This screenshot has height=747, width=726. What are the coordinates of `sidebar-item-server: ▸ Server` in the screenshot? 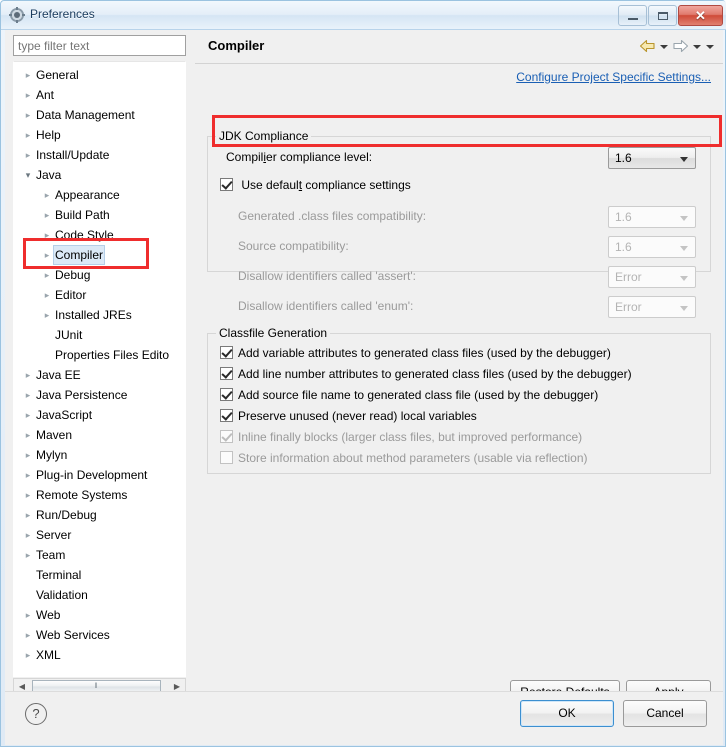 It's located at (99, 535).